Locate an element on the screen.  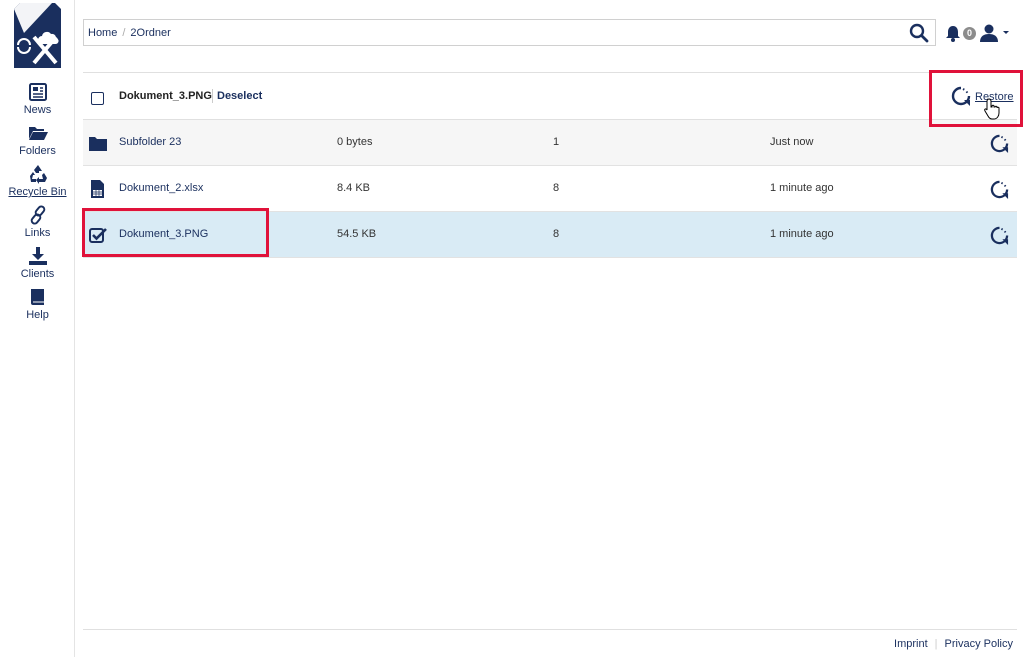
folder-icon is located at coordinates (98, 144).